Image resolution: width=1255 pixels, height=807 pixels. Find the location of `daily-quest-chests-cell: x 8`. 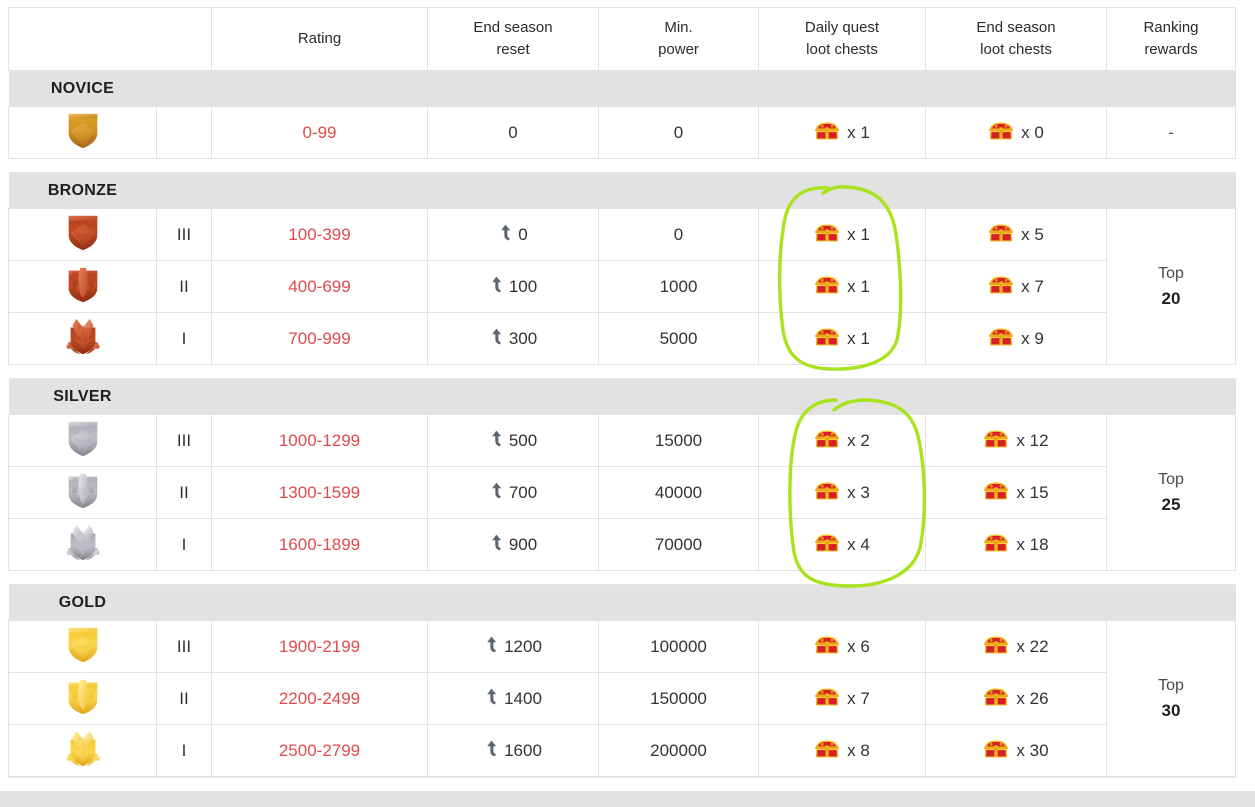

daily-quest-chests-cell: x 8 is located at coordinates (842, 750).